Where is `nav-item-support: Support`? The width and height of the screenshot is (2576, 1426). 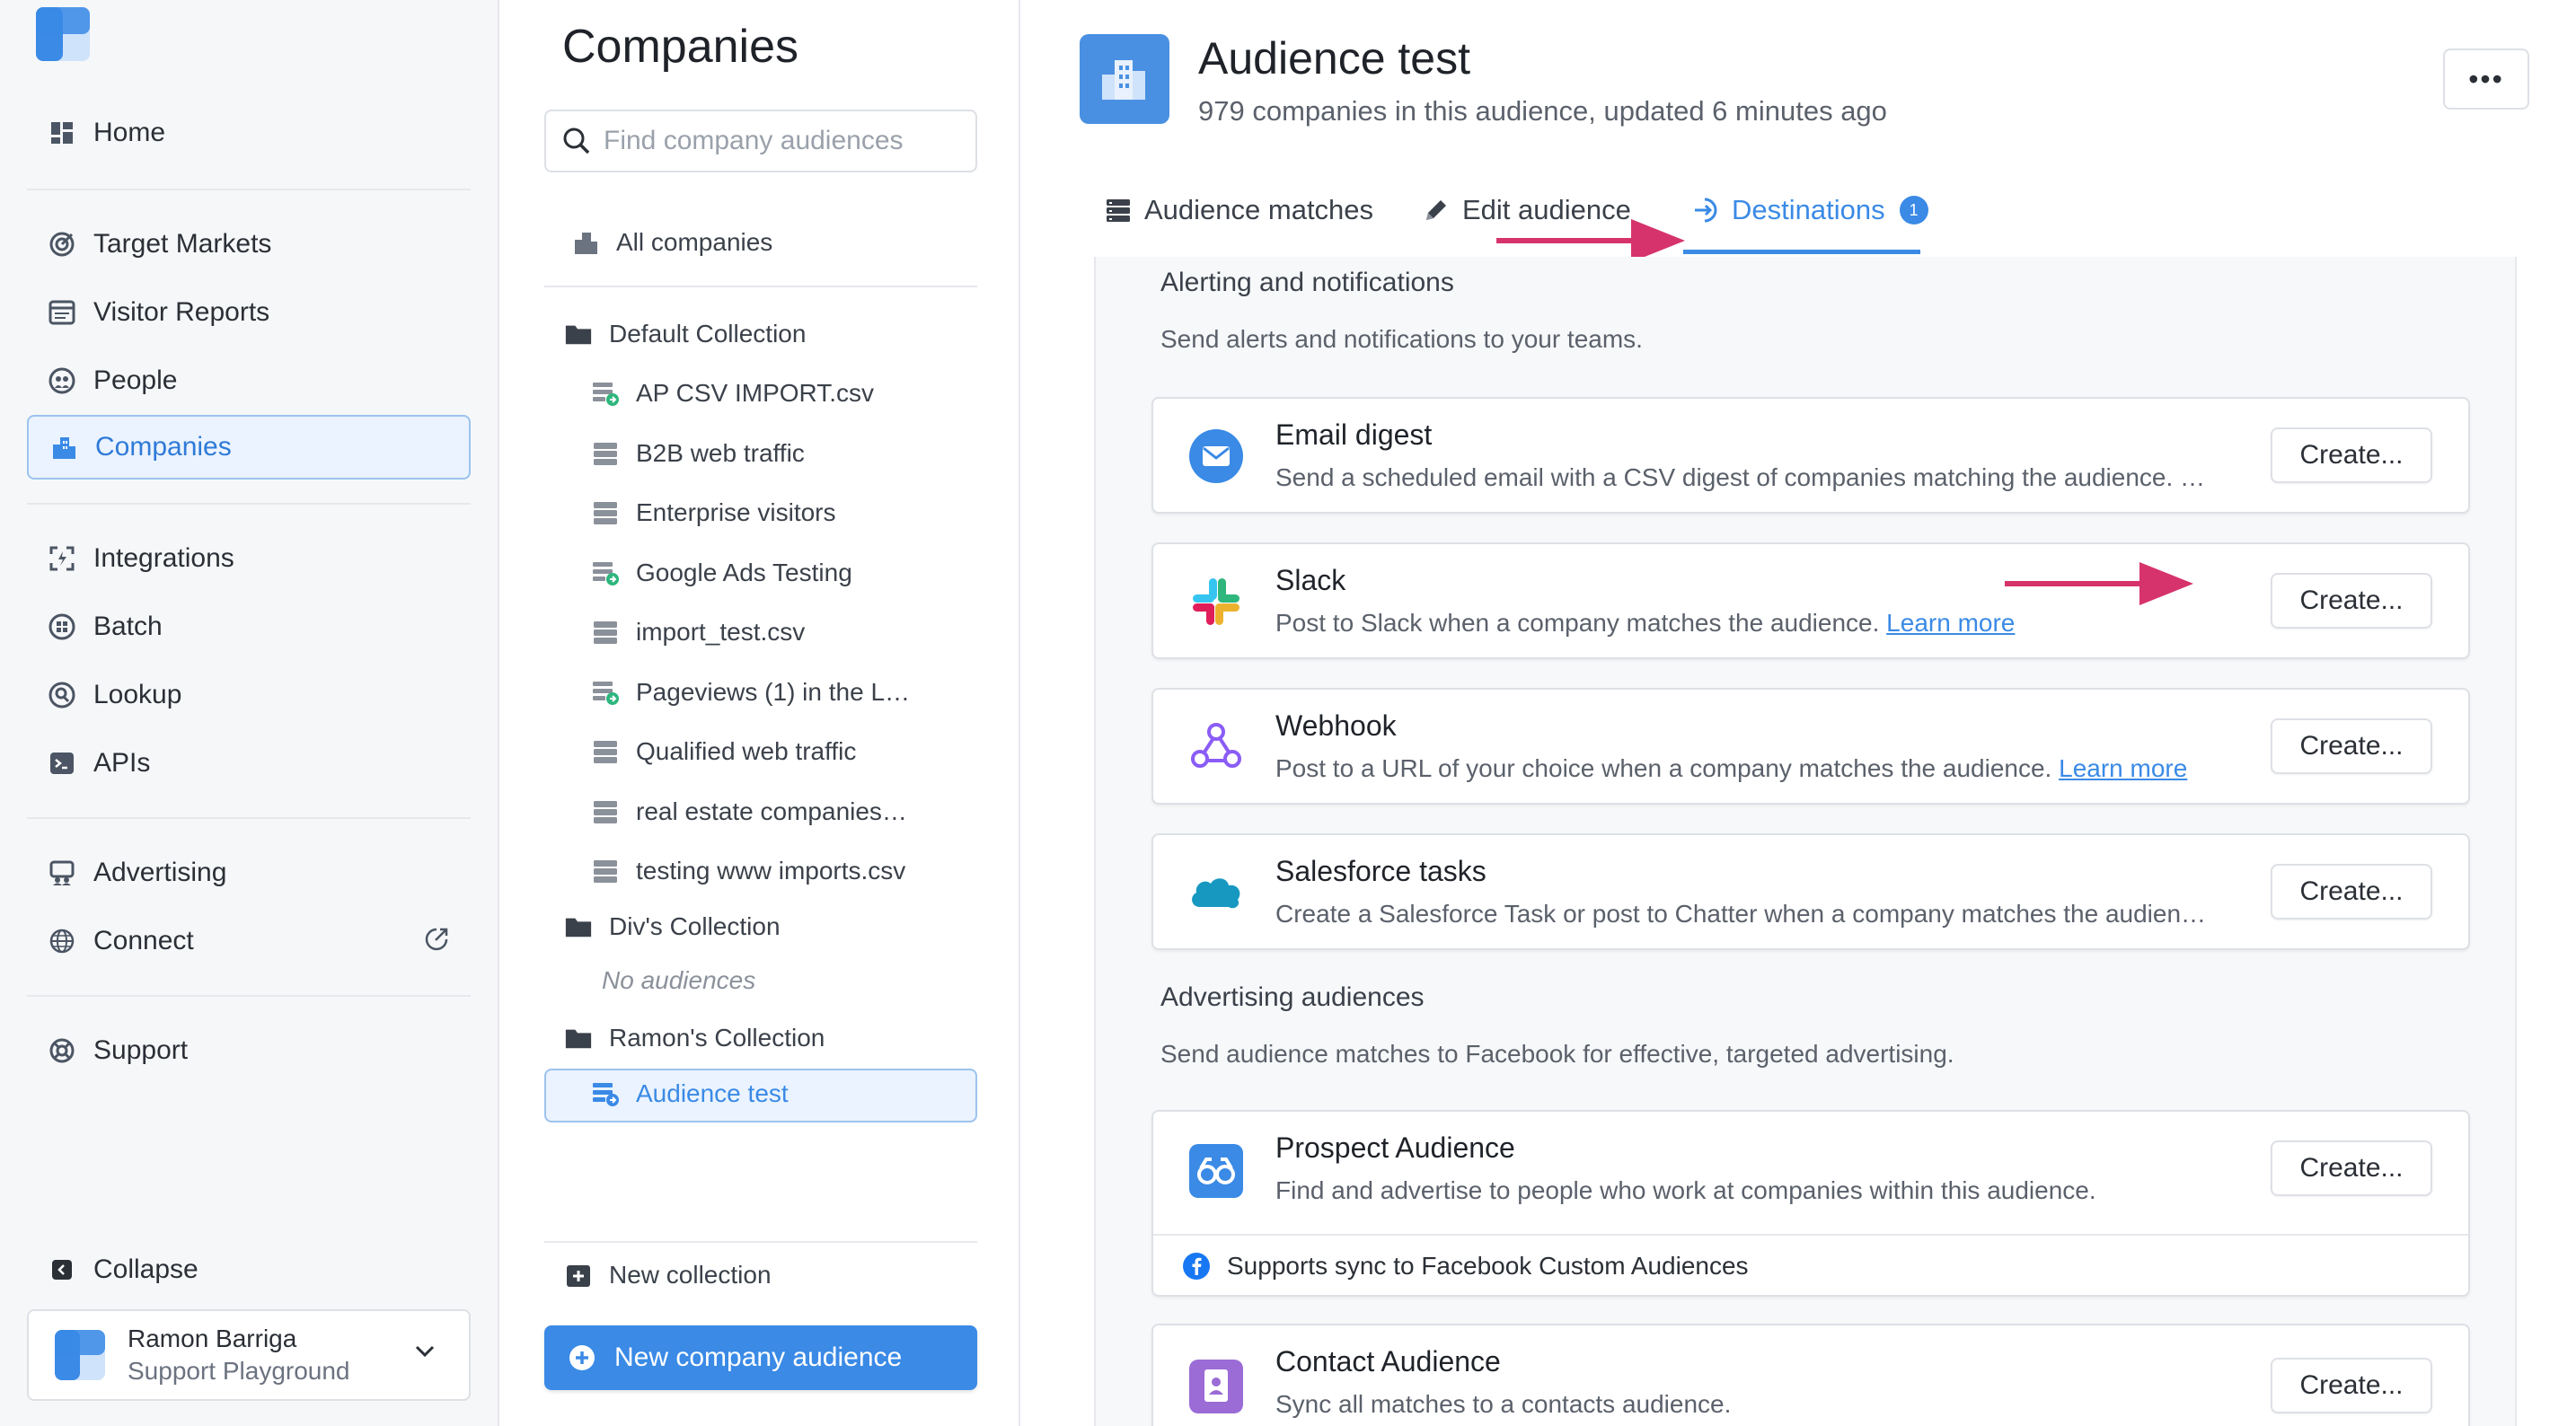
nav-item-support: Support is located at coordinates (249, 1050).